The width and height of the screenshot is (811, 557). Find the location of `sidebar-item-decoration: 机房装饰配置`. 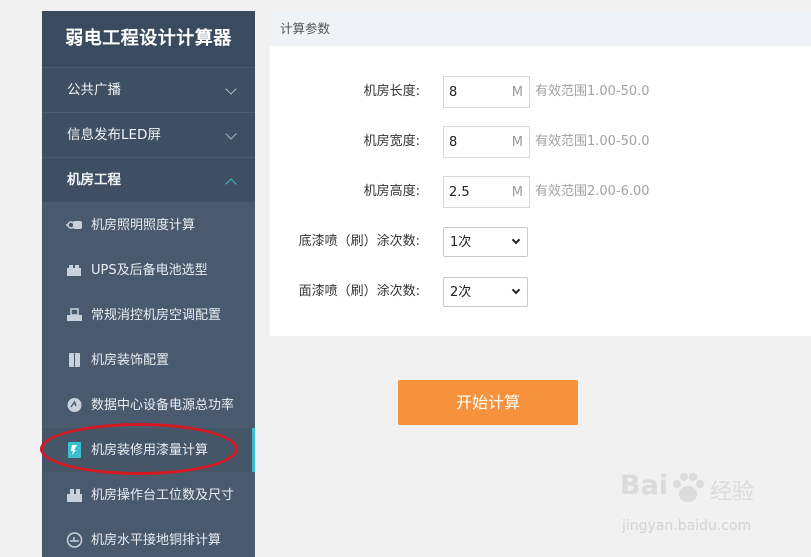

sidebar-item-decoration: 机房装饰配置 is located at coordinates (148, 359).